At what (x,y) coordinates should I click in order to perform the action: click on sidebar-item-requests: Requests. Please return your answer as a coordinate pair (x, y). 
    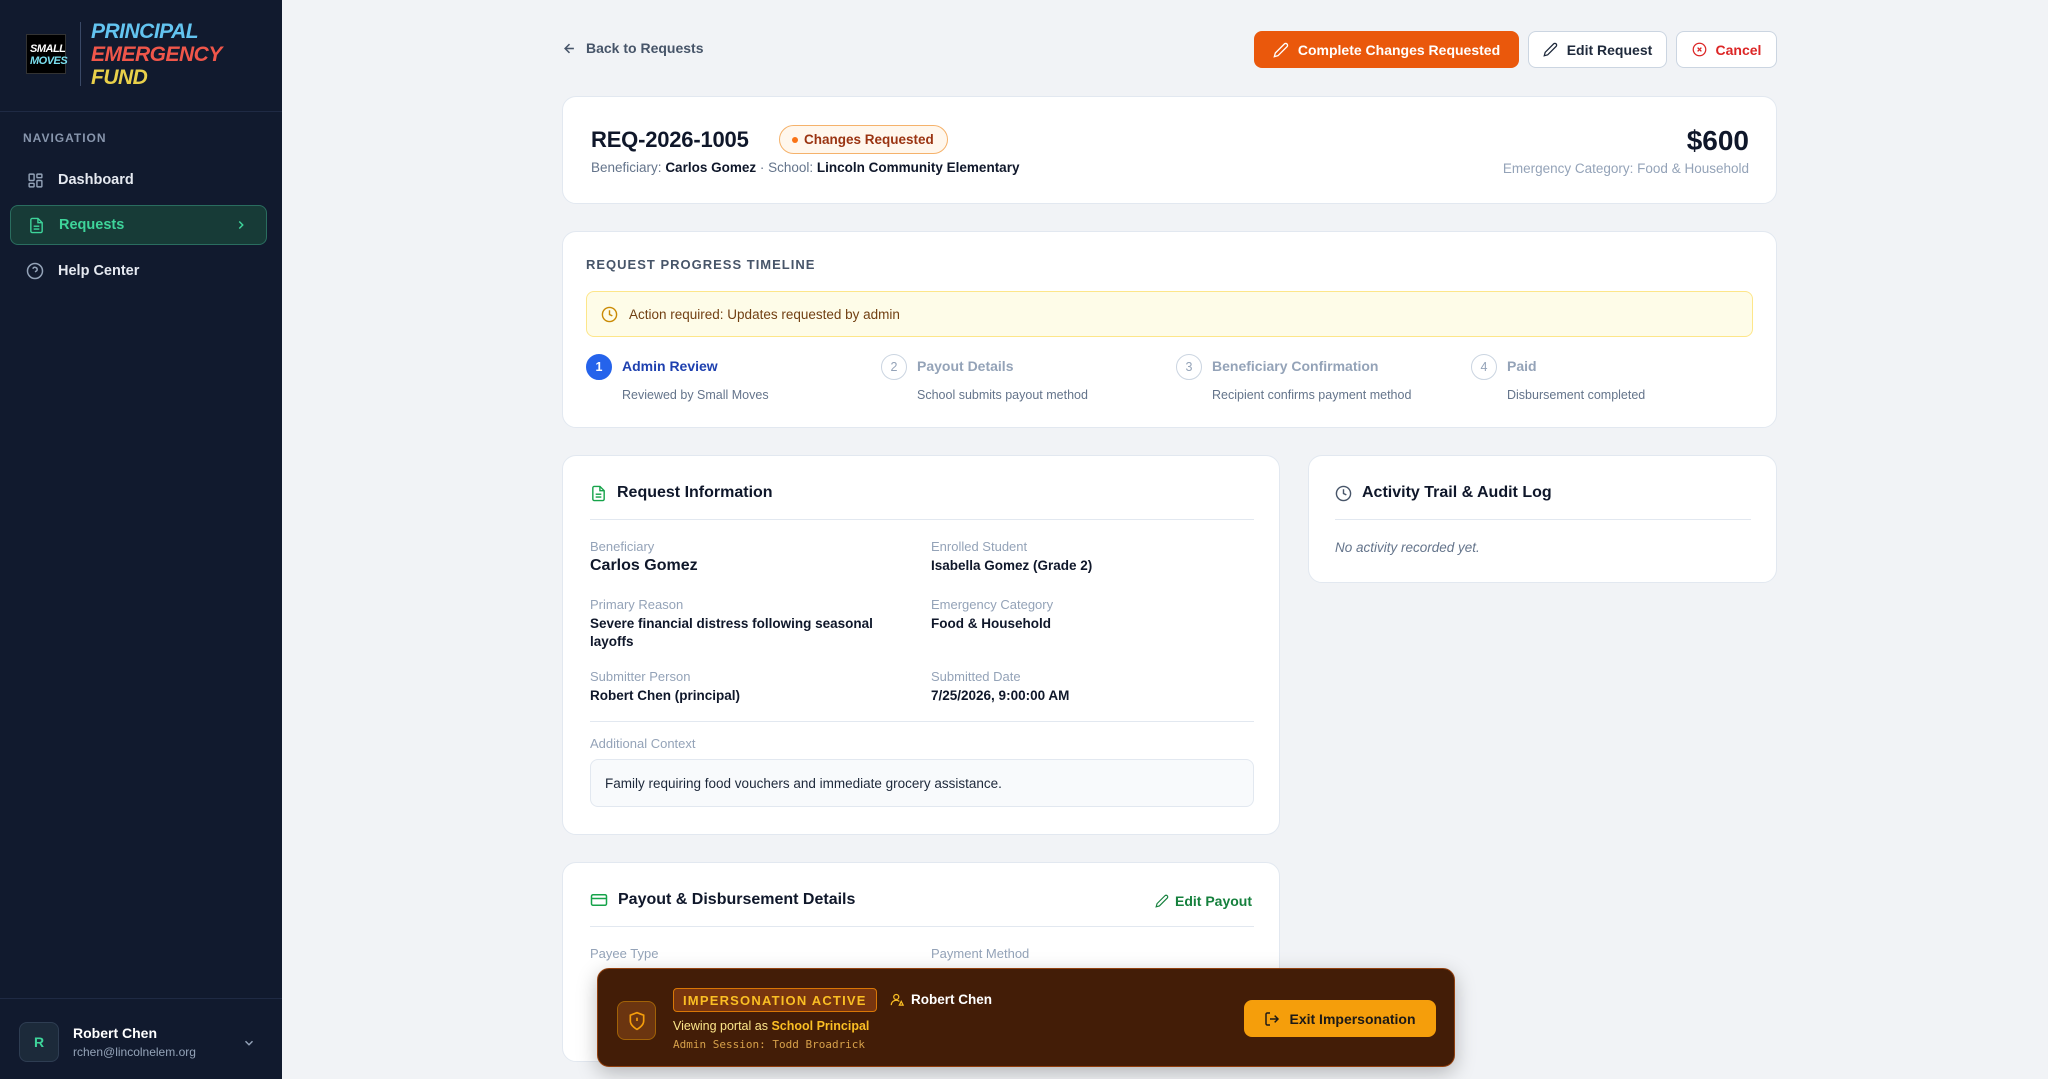
    Looking at the image, I should click on (138, 225).